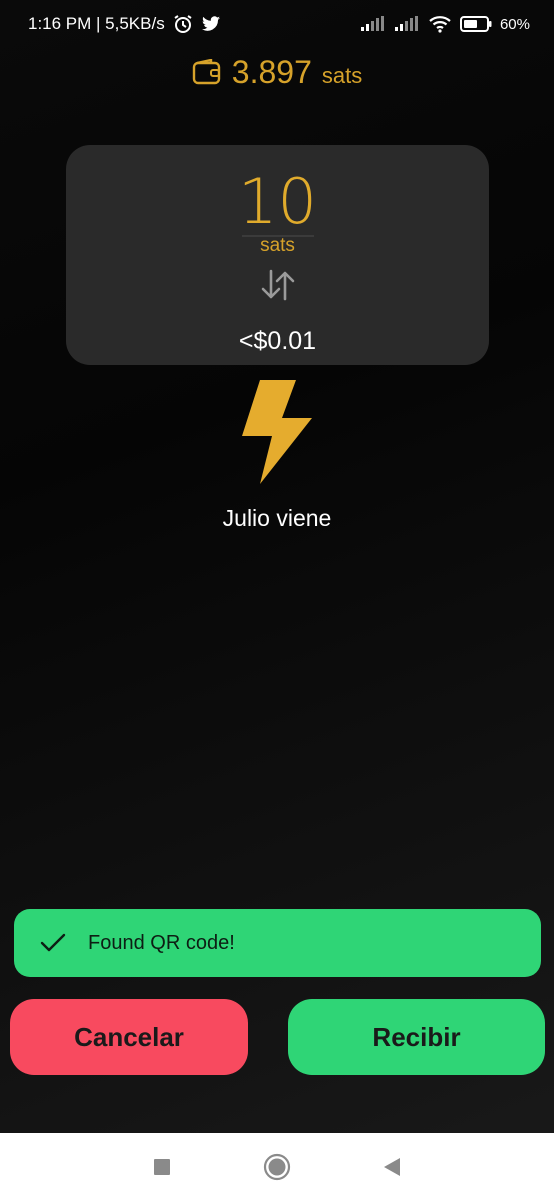 The width and height of the screenshot is (554, 1200). I want to click on toast-notification: Found QR code!, so click(277, 943).